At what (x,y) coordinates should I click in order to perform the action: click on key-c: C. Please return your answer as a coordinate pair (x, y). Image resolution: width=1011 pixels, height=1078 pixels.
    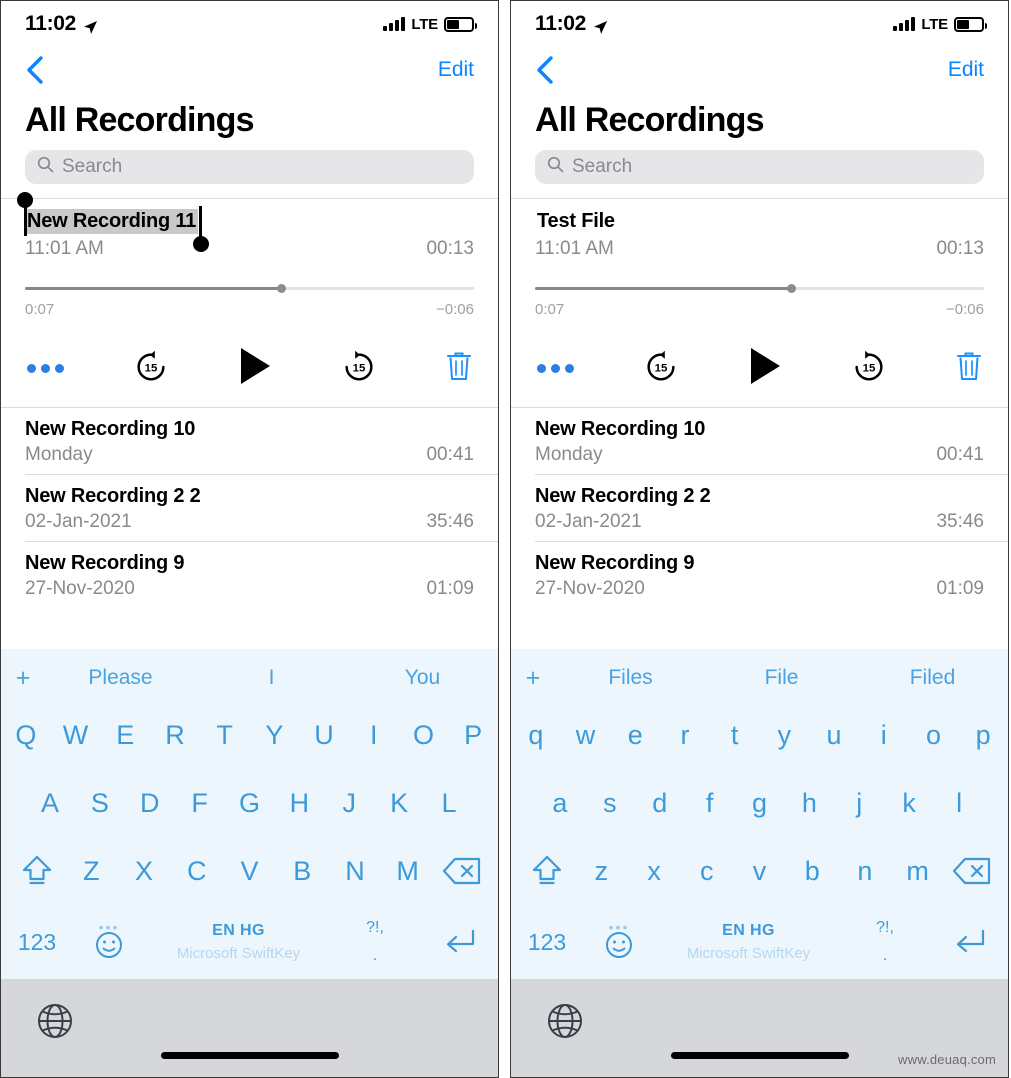
    Looking at the image, I should click on (196, 871).